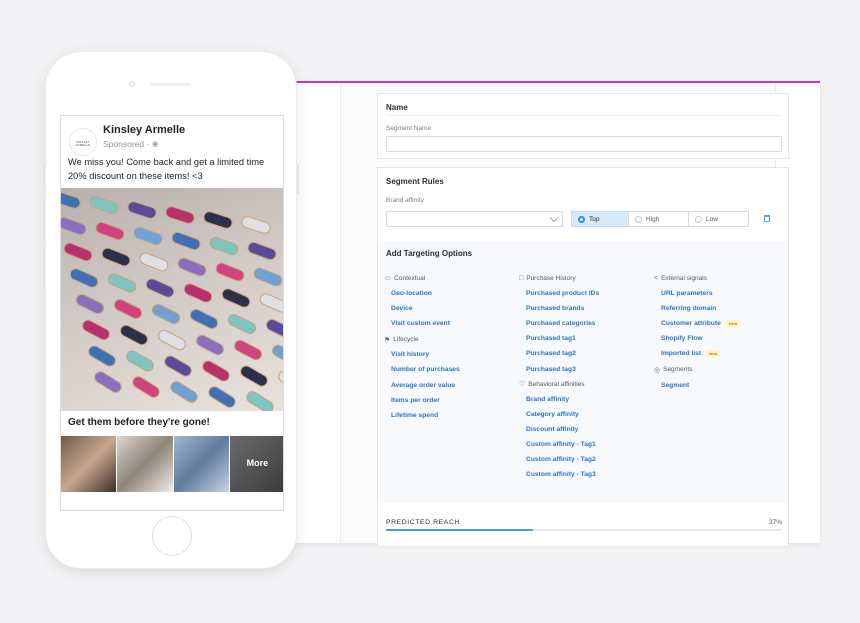  I want to click on option-top: Top, so click(600, 219).